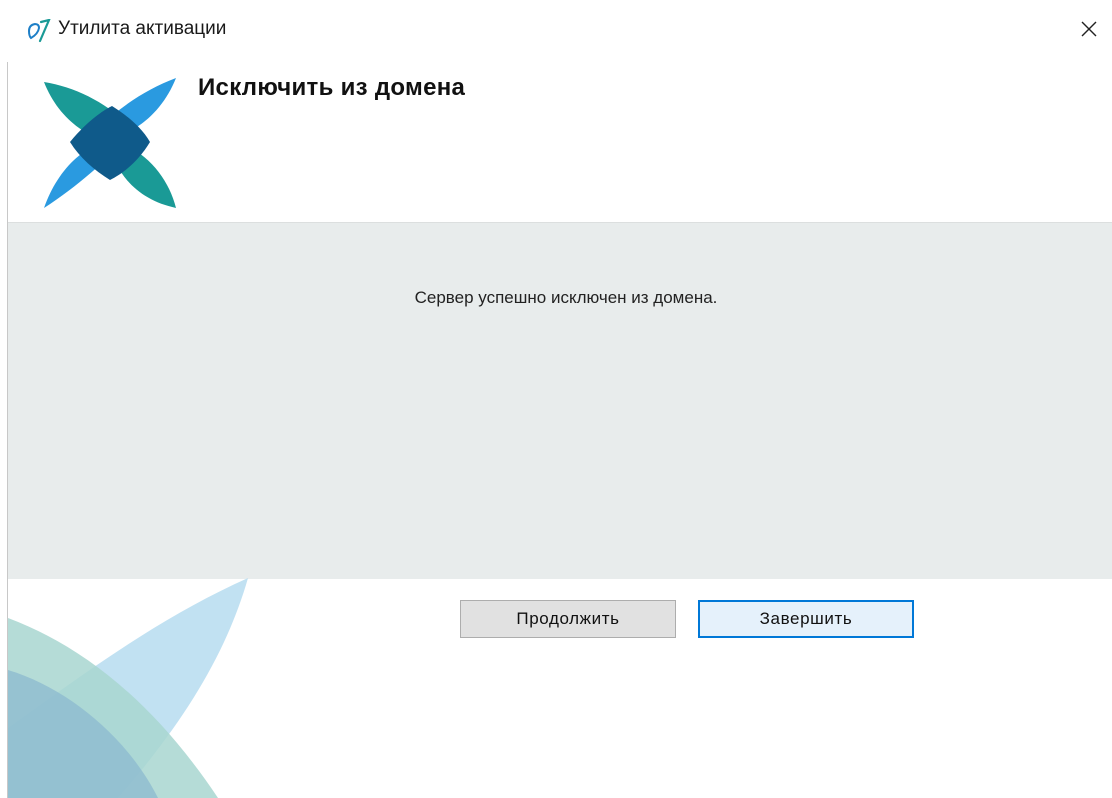  What do you see at coordinates (332, 87) in the screenshot?
I see `page-title: Исключить из домена` at bounding box center [332, 87].